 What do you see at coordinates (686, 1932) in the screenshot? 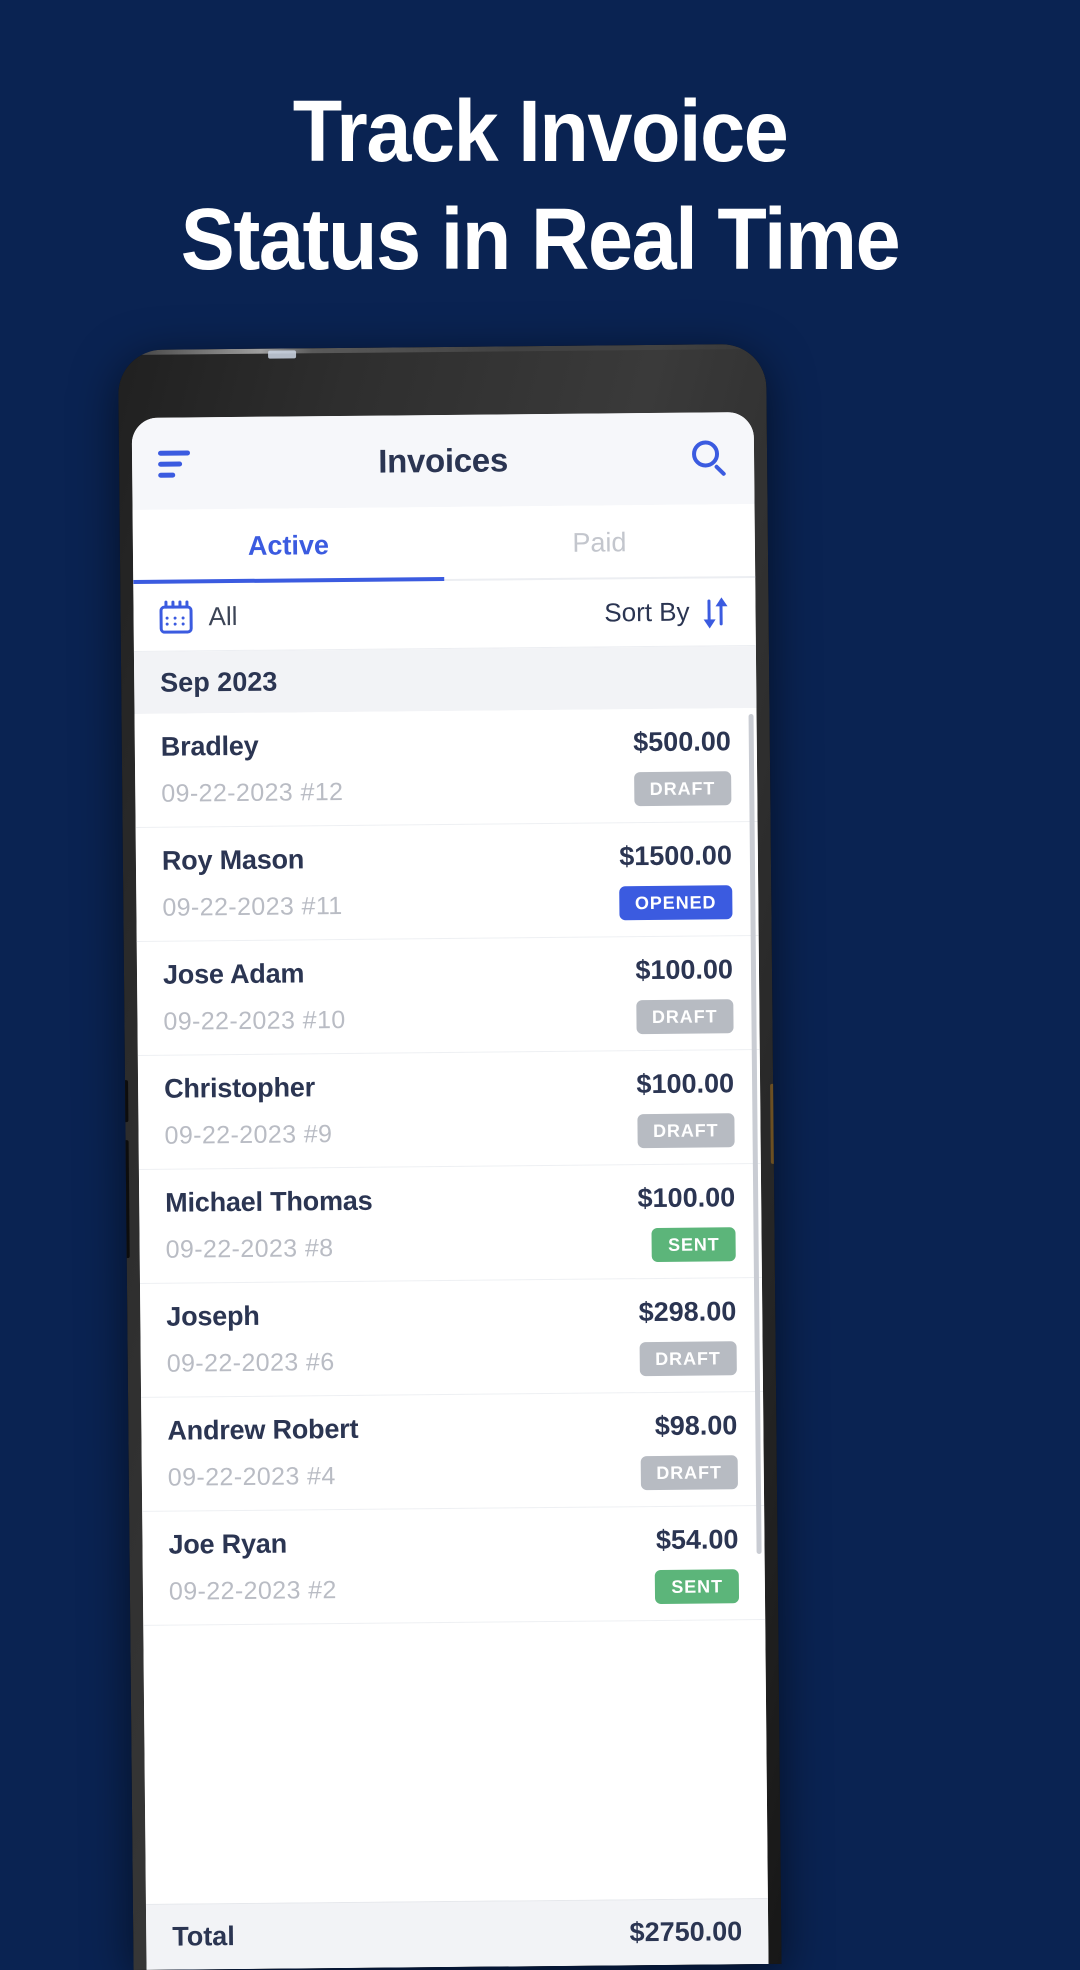
I see `total-amount: $2750.00` at bounding box center [686, 1932].